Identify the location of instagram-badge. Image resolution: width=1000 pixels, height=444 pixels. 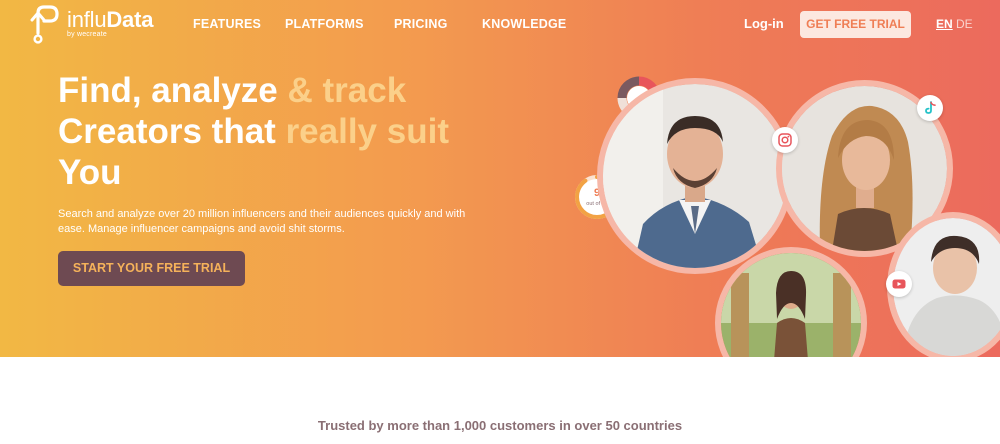
(785, 140).